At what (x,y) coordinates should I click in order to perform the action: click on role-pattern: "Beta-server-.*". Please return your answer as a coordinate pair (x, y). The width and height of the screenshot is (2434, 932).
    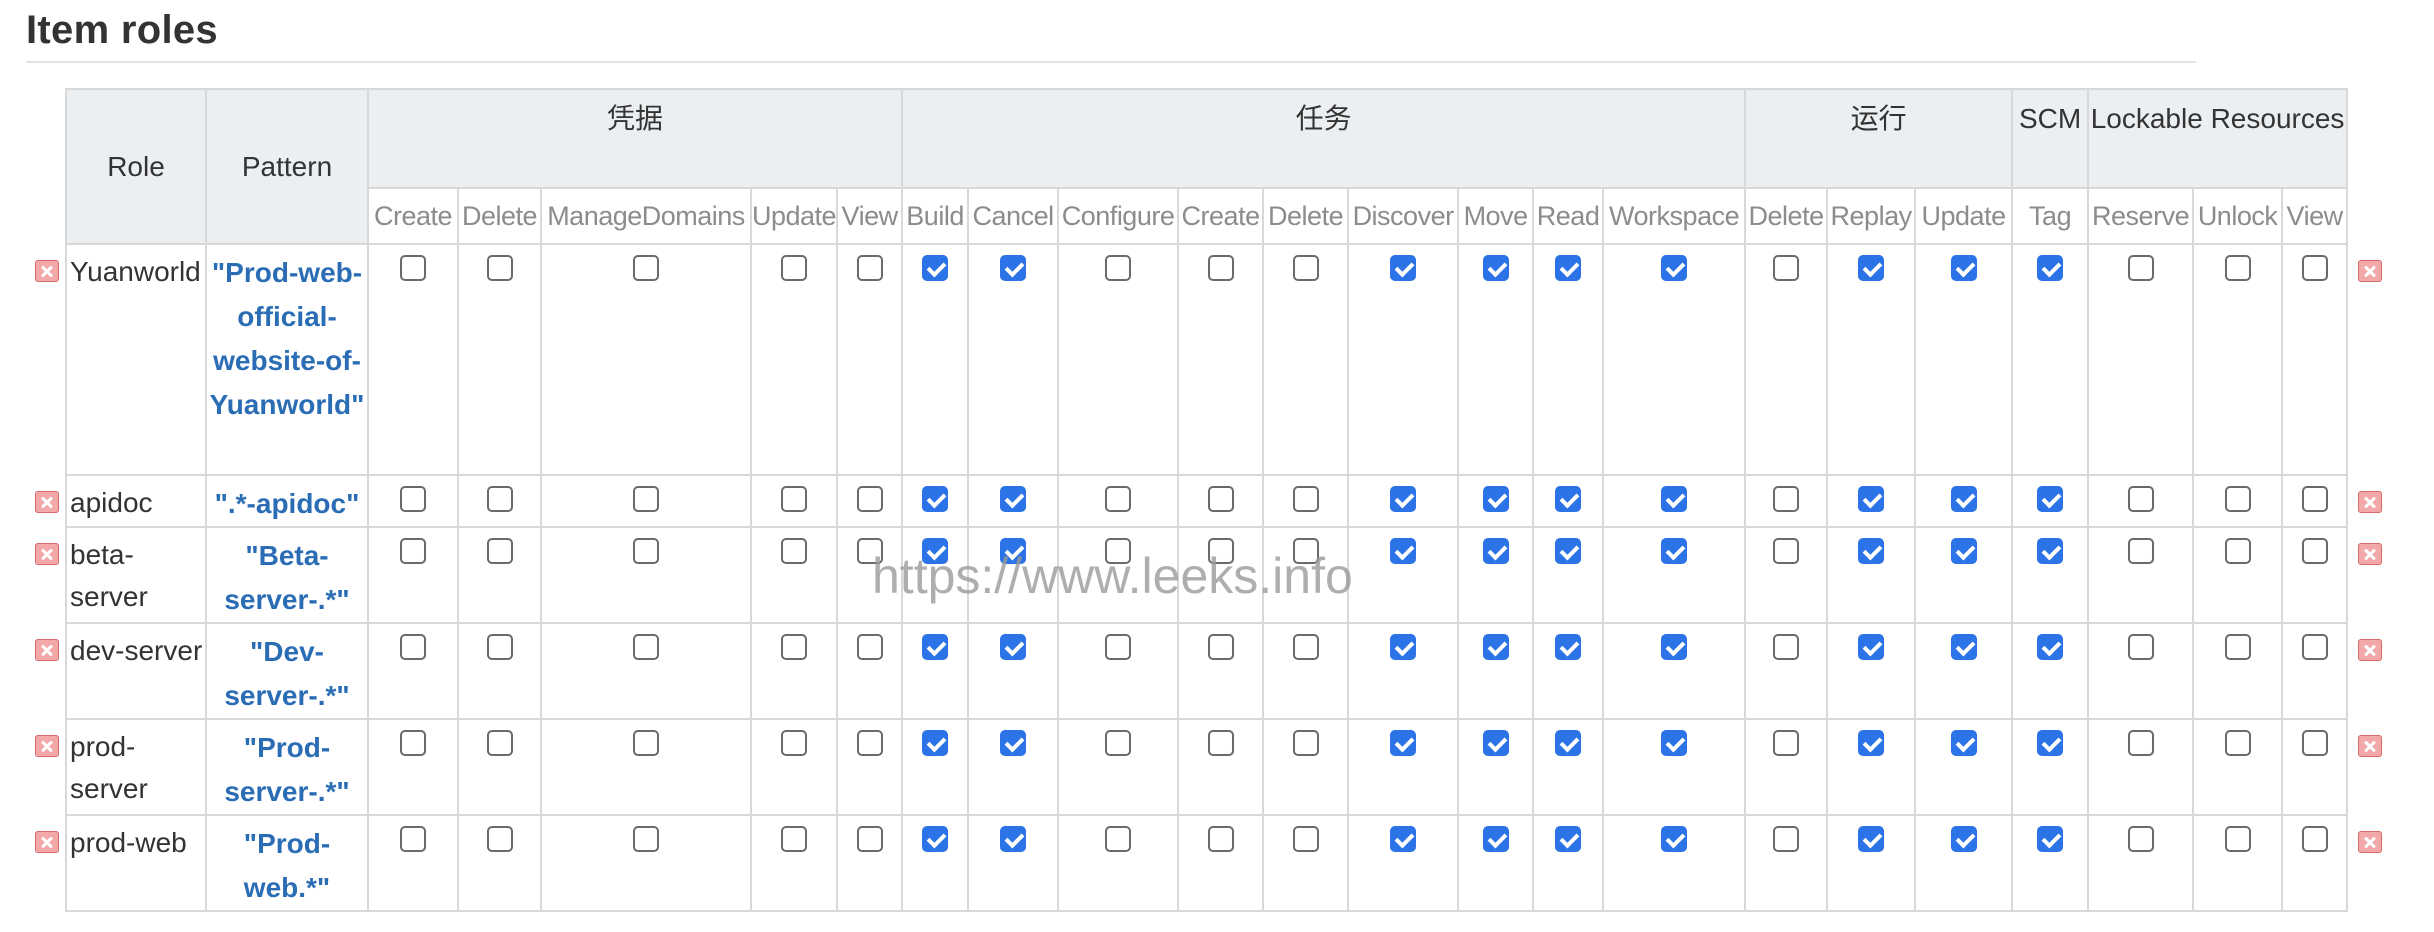
    Looking at the image, I should click on (287, 575).